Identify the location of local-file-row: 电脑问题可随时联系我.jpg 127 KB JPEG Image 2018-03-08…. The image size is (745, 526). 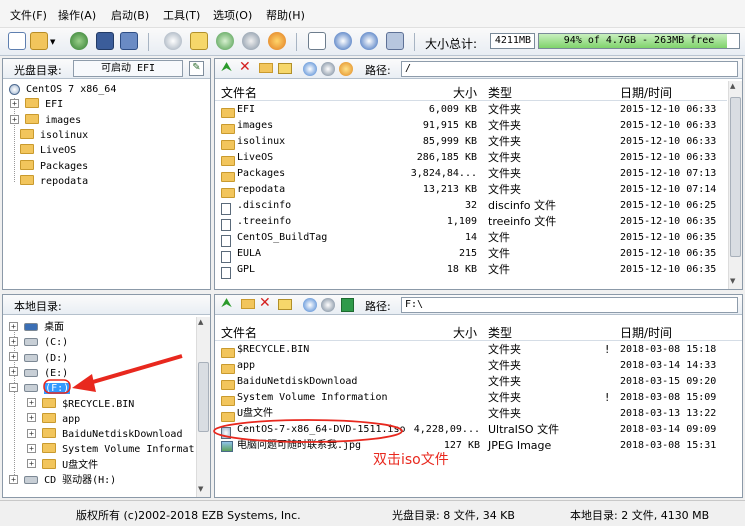
(478, 446).